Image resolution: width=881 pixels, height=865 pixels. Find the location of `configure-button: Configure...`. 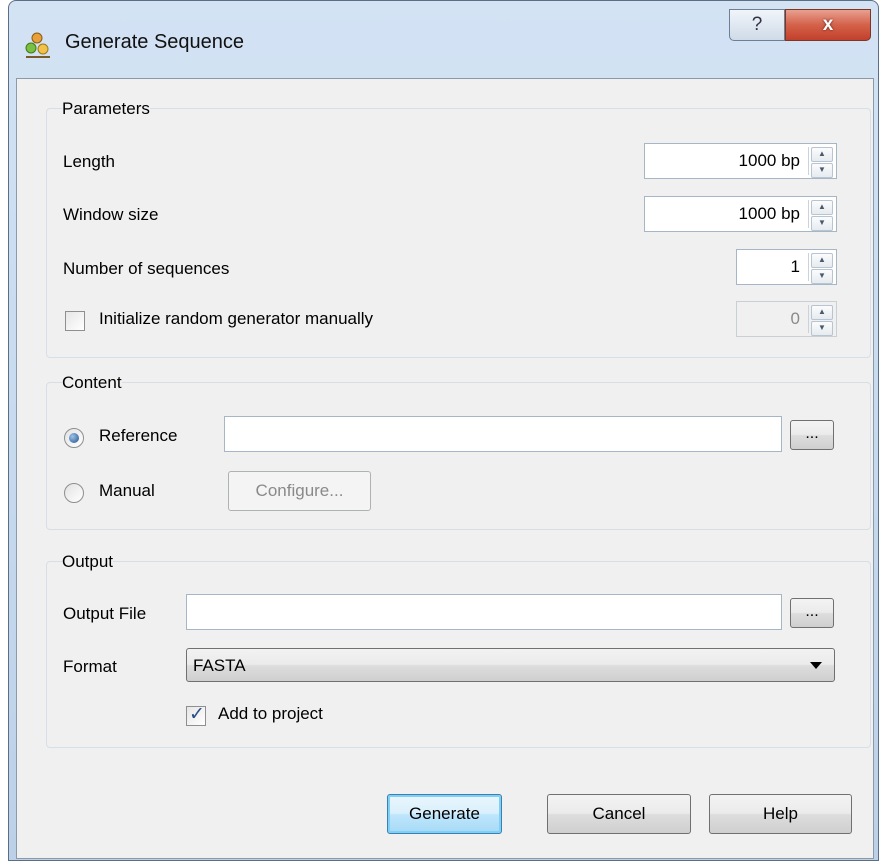

configure-button: Configure... is located at coordinates (299, 491).